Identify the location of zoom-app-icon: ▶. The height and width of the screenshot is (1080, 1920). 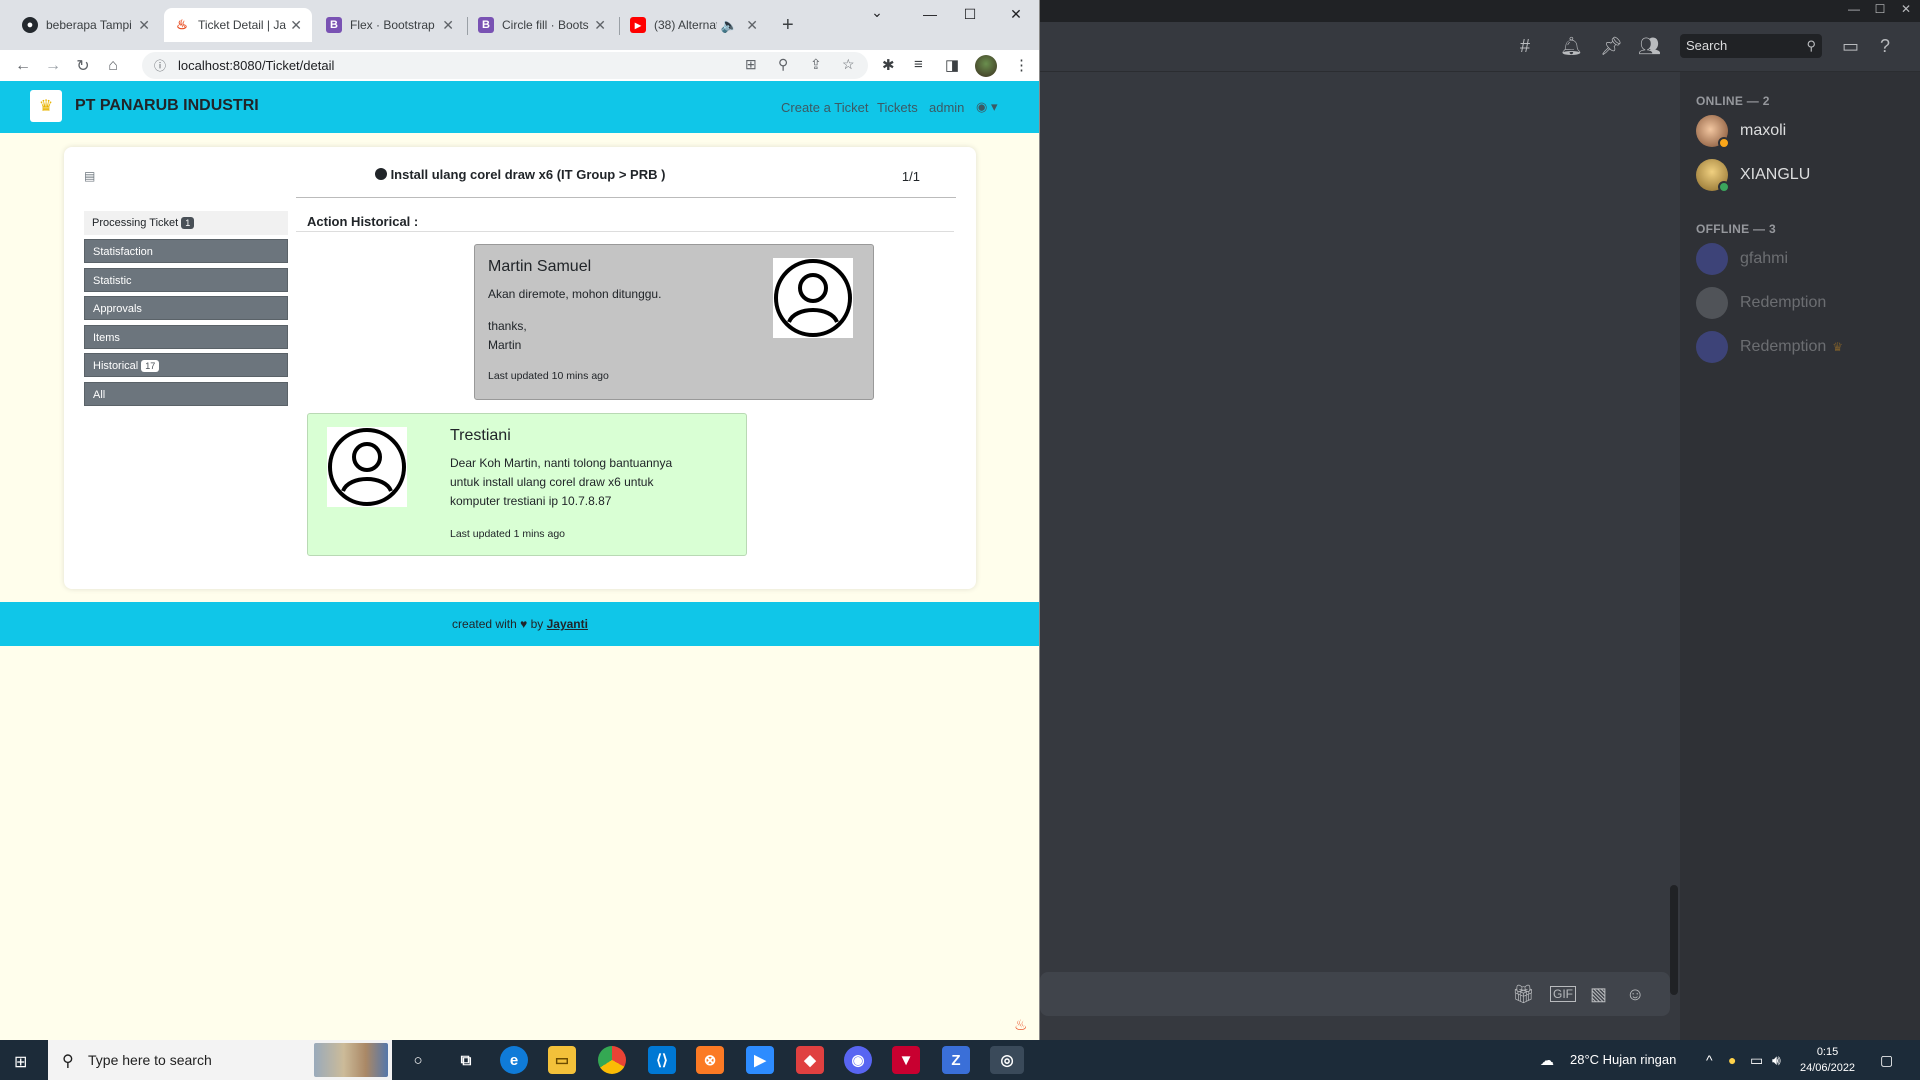
(760, 1060).